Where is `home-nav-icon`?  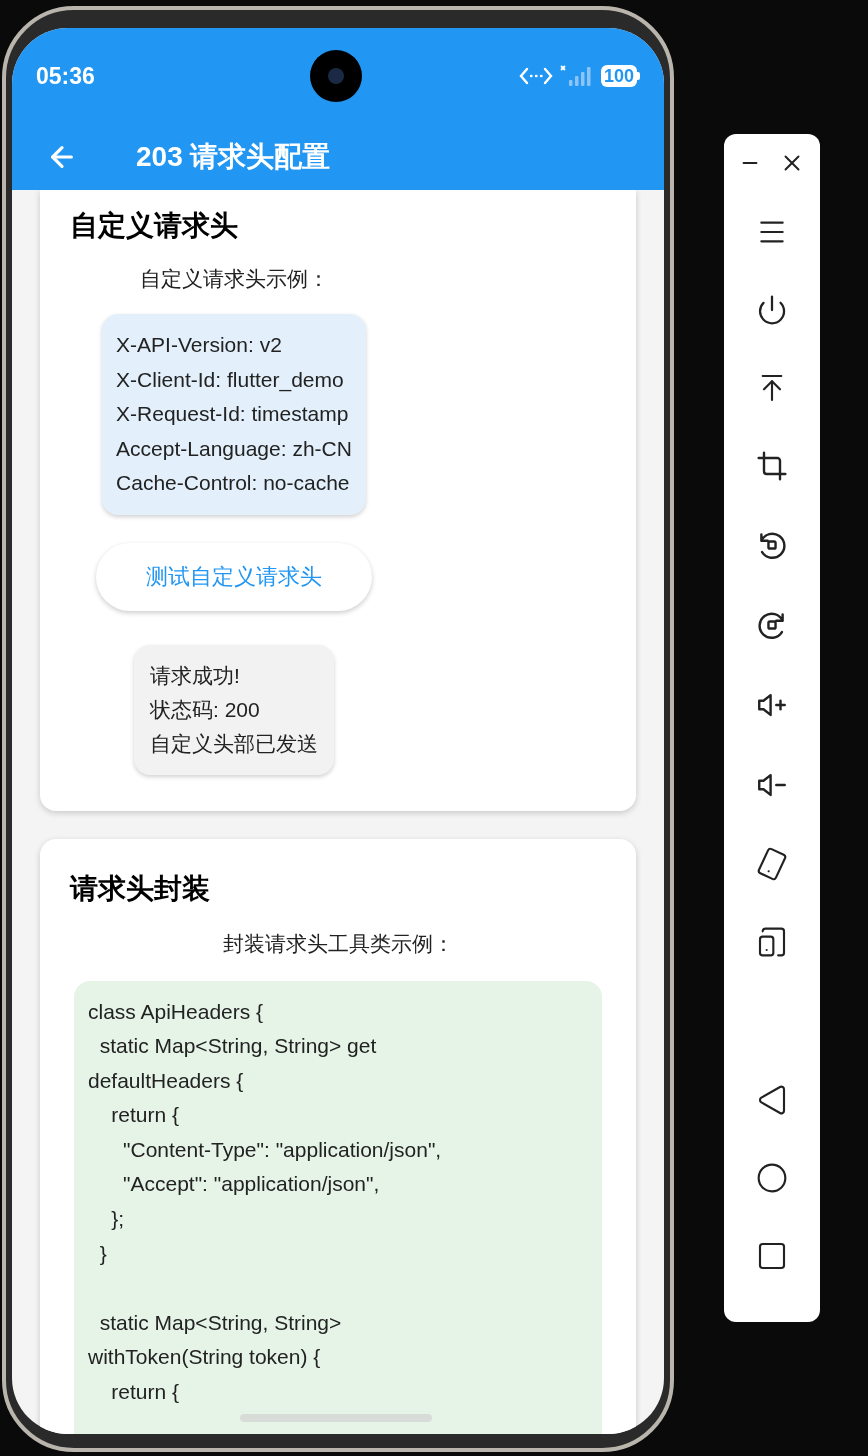 home-nav-icon is located at coordinates (772, 1178).